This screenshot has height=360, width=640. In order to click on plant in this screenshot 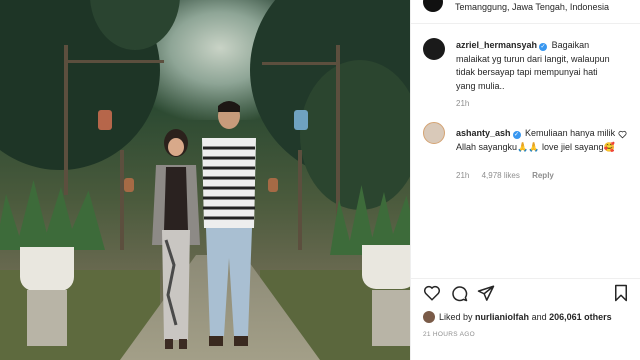, I will do `click(52, 215)`.